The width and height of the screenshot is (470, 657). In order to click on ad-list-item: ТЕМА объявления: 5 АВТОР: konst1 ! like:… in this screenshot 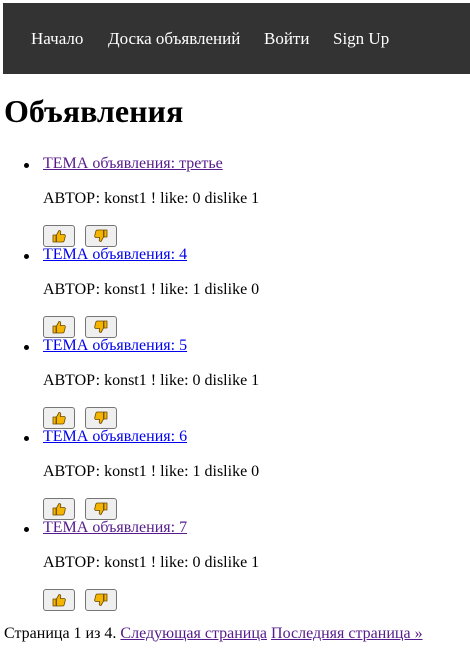, I will do `click(230, 383)`.